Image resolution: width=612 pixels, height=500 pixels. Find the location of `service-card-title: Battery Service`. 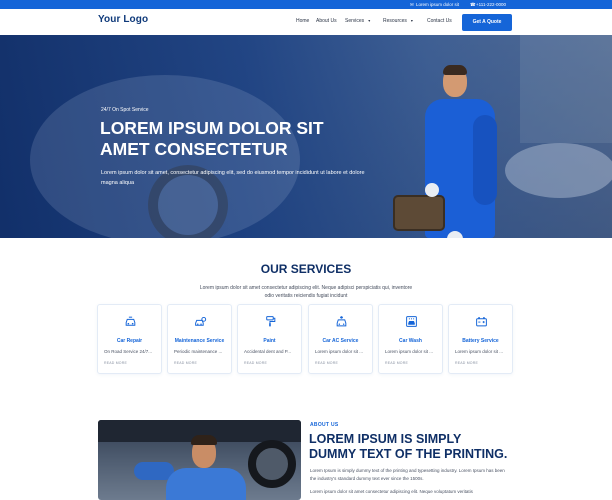

service-card-title: Battery Service is located at coordinates (480, 341).